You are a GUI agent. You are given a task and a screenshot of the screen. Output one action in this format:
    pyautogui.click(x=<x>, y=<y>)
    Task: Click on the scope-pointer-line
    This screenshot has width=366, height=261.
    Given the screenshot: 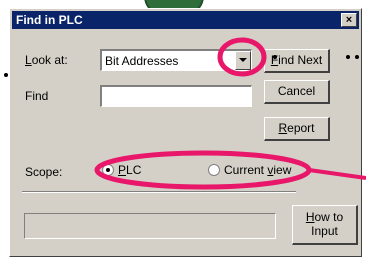 What is the action you would take?
    pyautogui.click(x=337, y=174)
    